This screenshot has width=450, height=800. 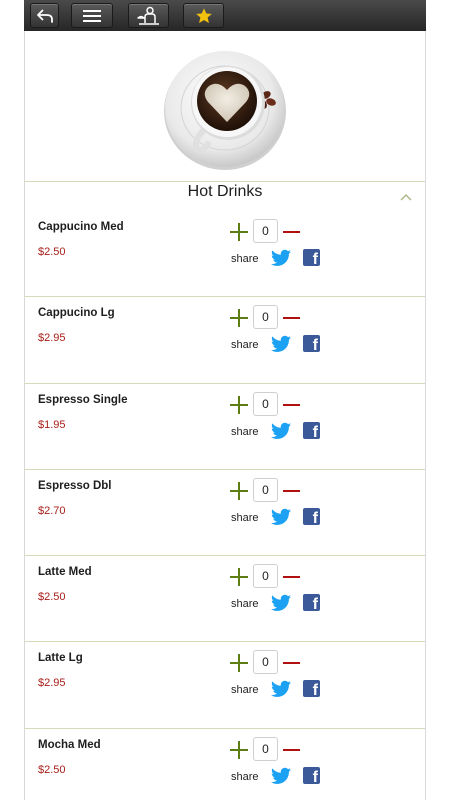 I want to click on item-name: Cappucino Med, so click(x=81, y=227).